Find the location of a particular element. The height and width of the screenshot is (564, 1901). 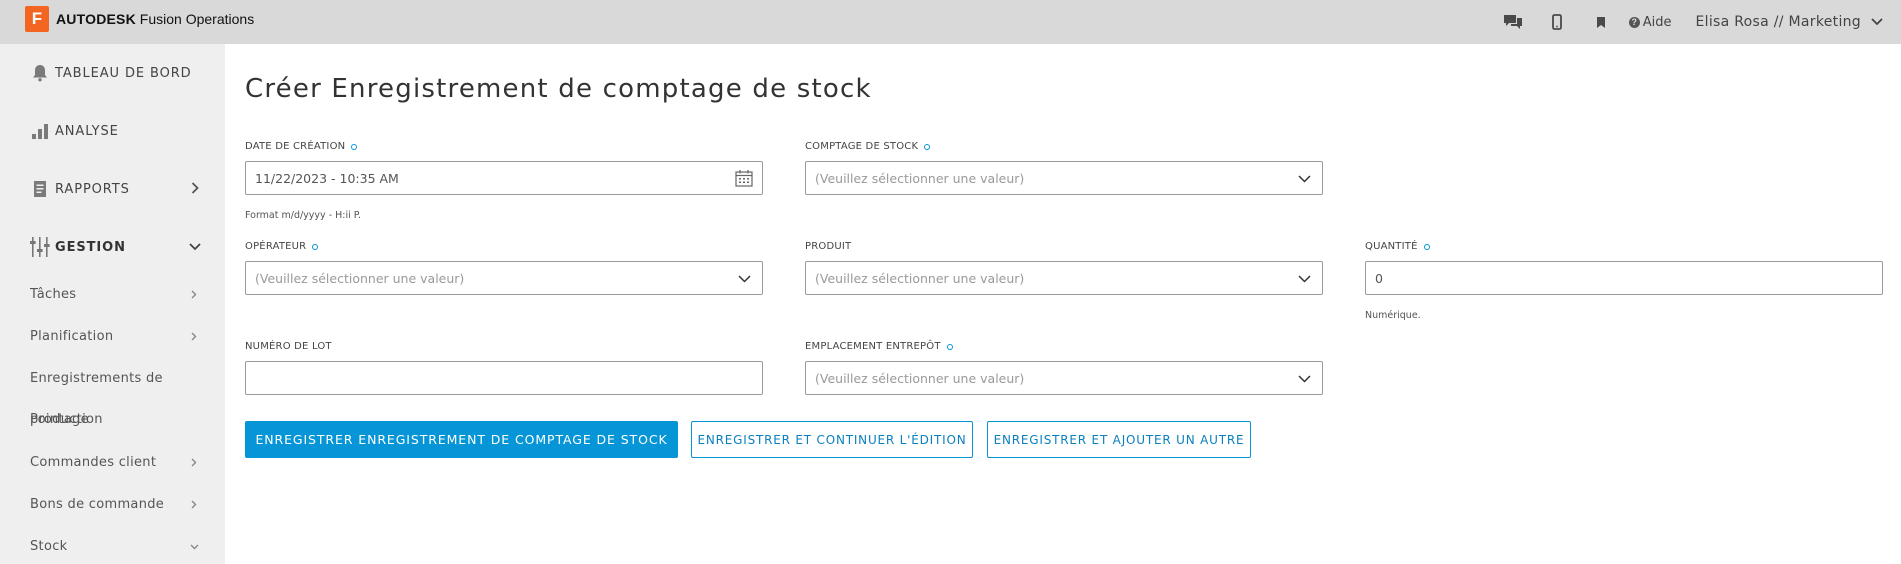

fusion-logo-icon: F is located at coordinates (37, 19).